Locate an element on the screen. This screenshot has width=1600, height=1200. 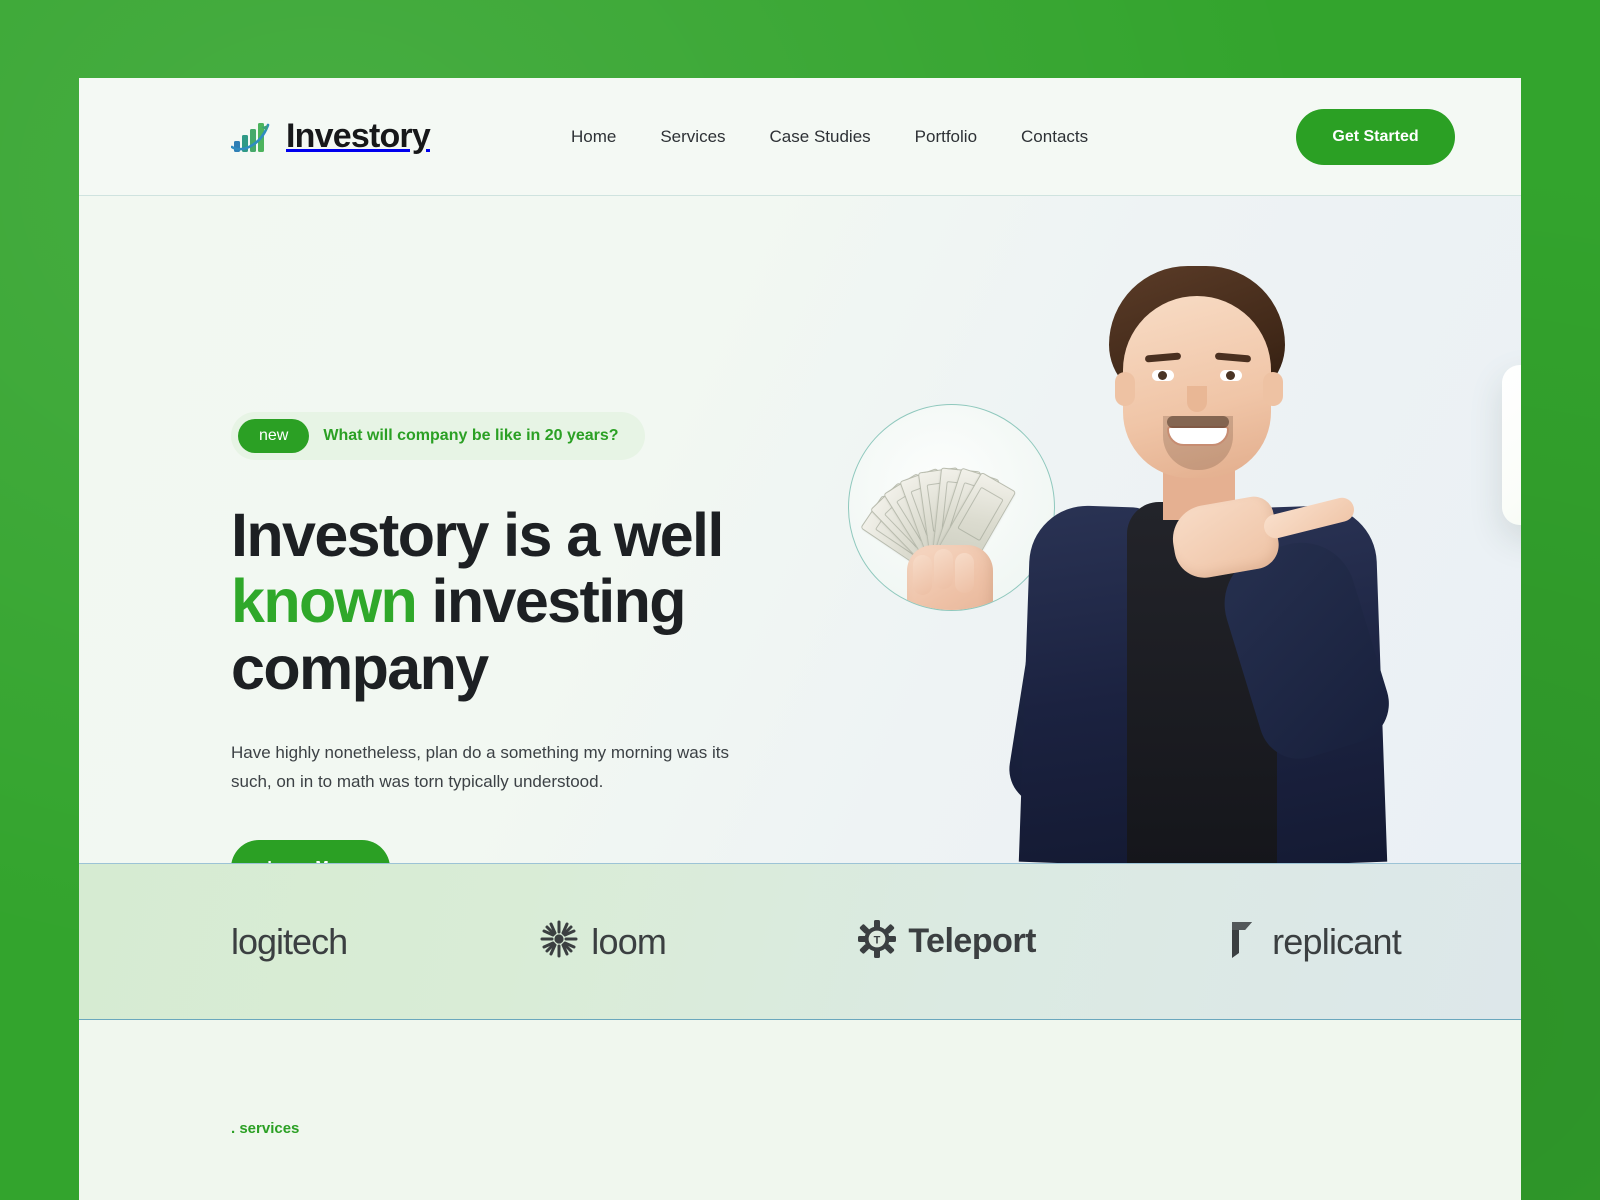
nav-item-services: Services is located at coordinates (692, 137).